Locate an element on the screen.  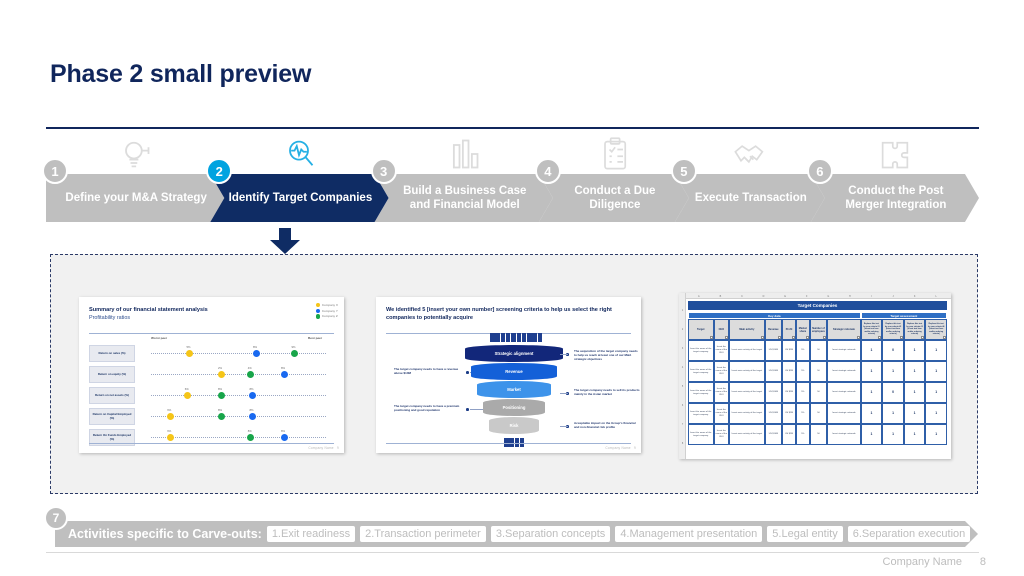
spreadsheet-column-letter: A is located at coordinates (699, 296).